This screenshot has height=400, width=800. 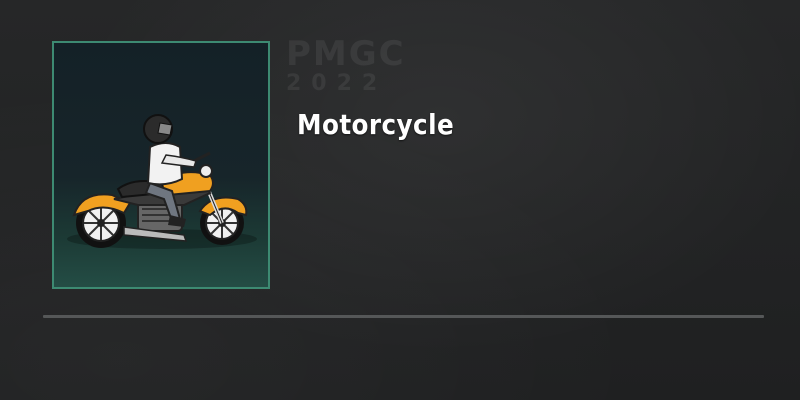 I want to click on watermark-line2: 2022, so click(x=337, y=83).